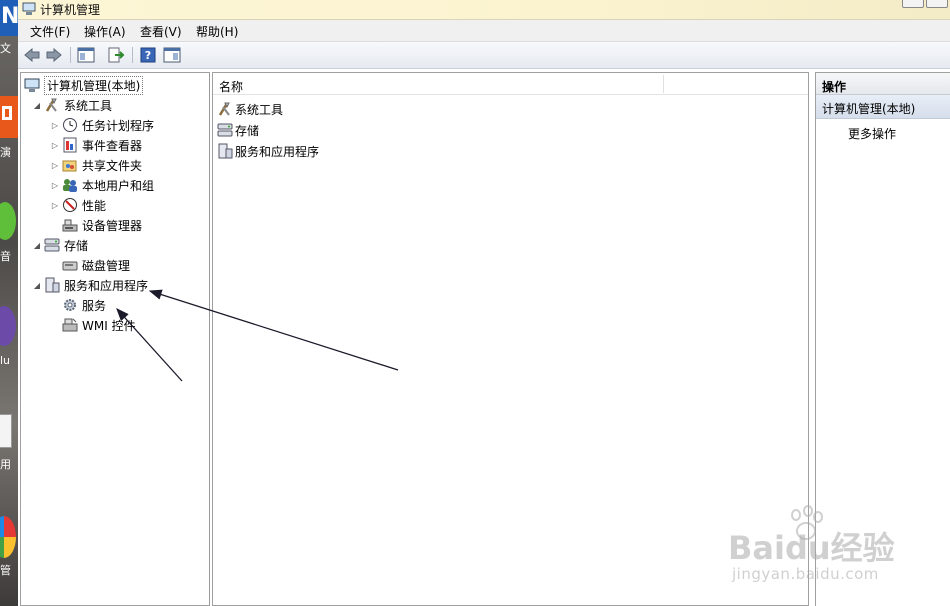 The height and width of the screenshot is (606, 950). I want to click on tree-item-label: 性能, so click(94, 205).